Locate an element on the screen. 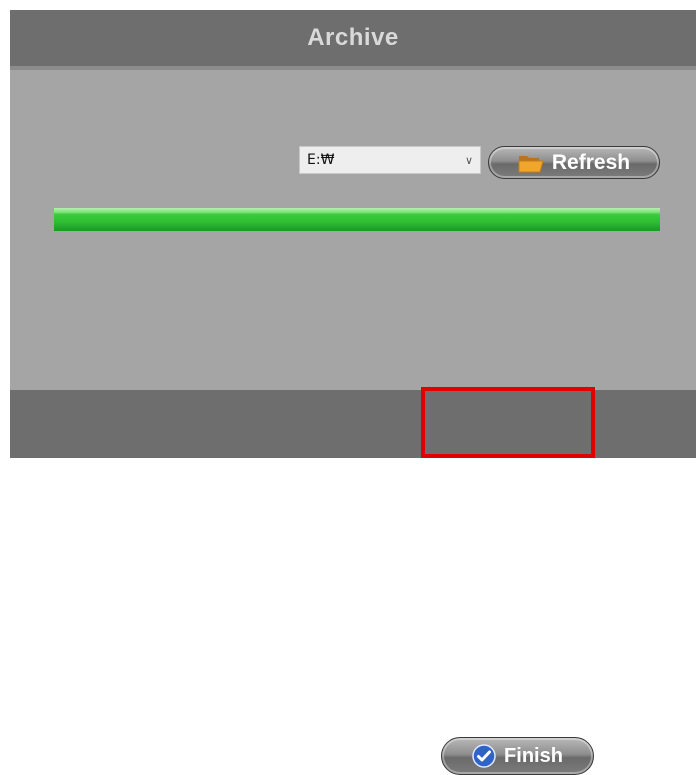  finish-button: Finish is located at coordinates (517, 756).